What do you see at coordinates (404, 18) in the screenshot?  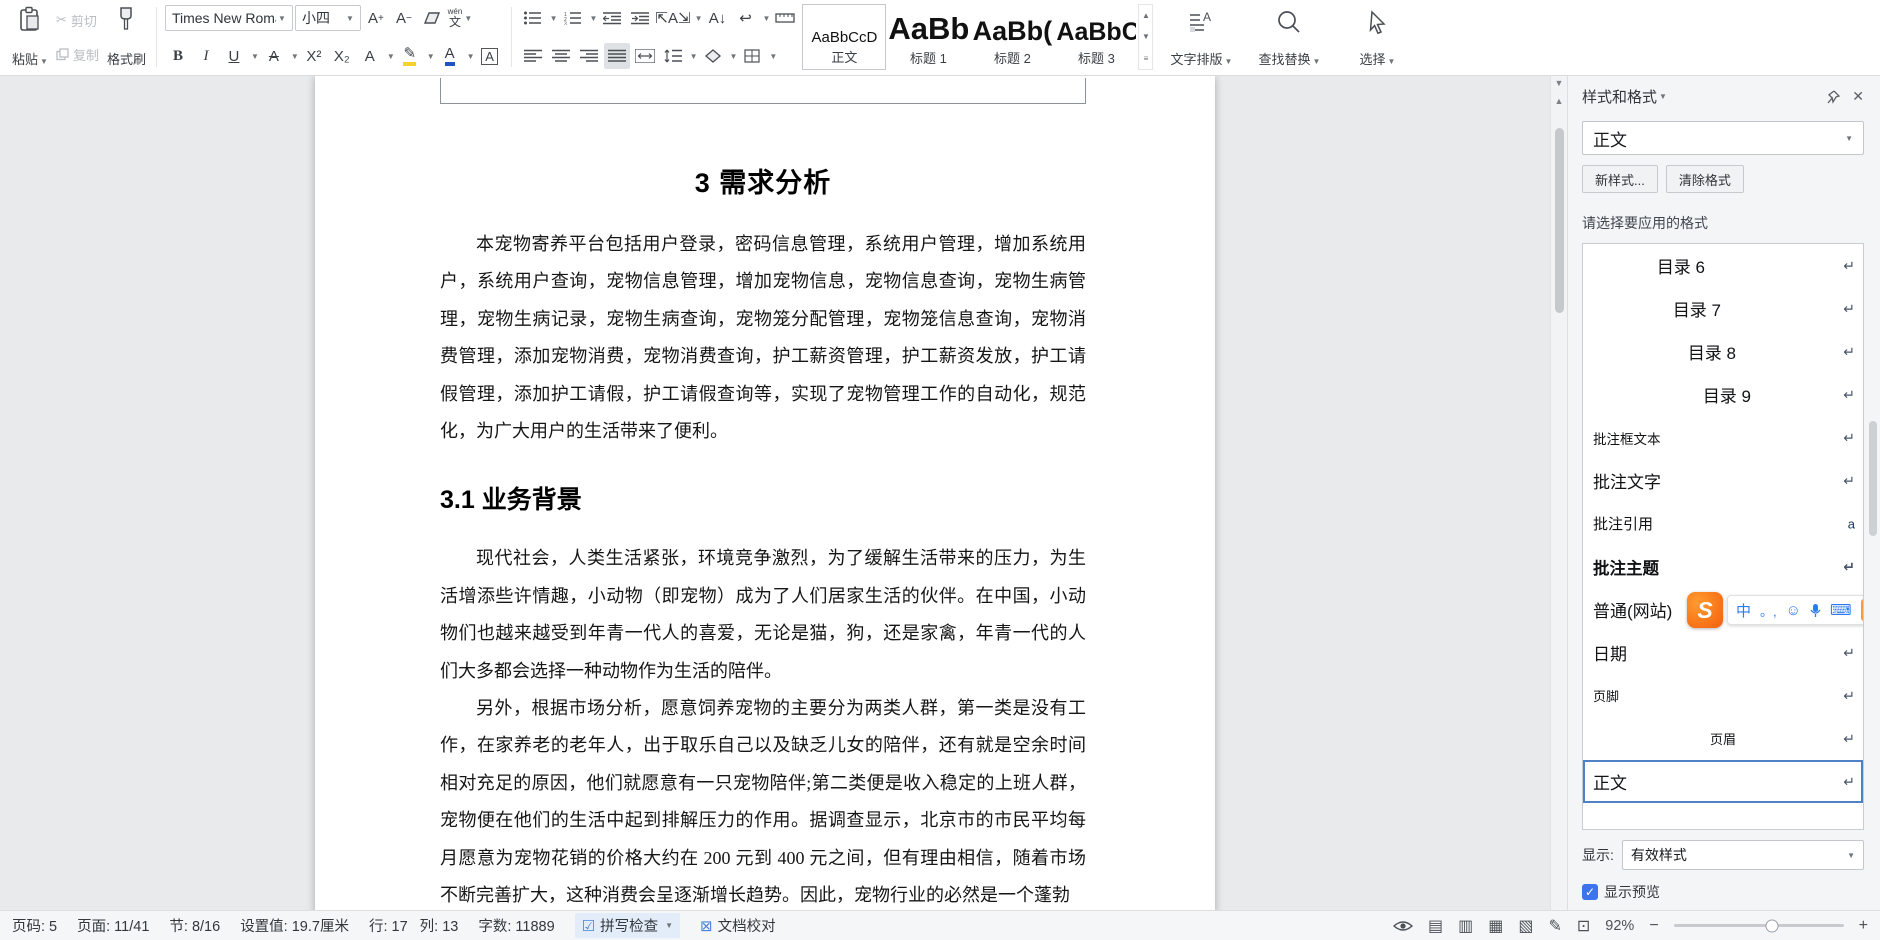 I see `decrease-font-button: A −` at bounding box center [404, 18].